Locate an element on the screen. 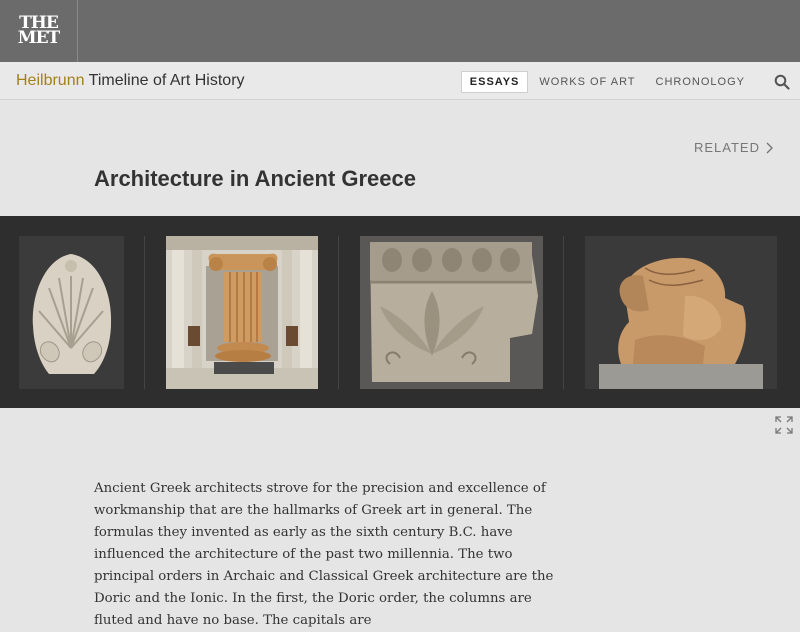 Image resolution: width=800 pixels, height=632 pixels. nav-works-of-art: WORKS OF ART is located at coordinates (587, 82).